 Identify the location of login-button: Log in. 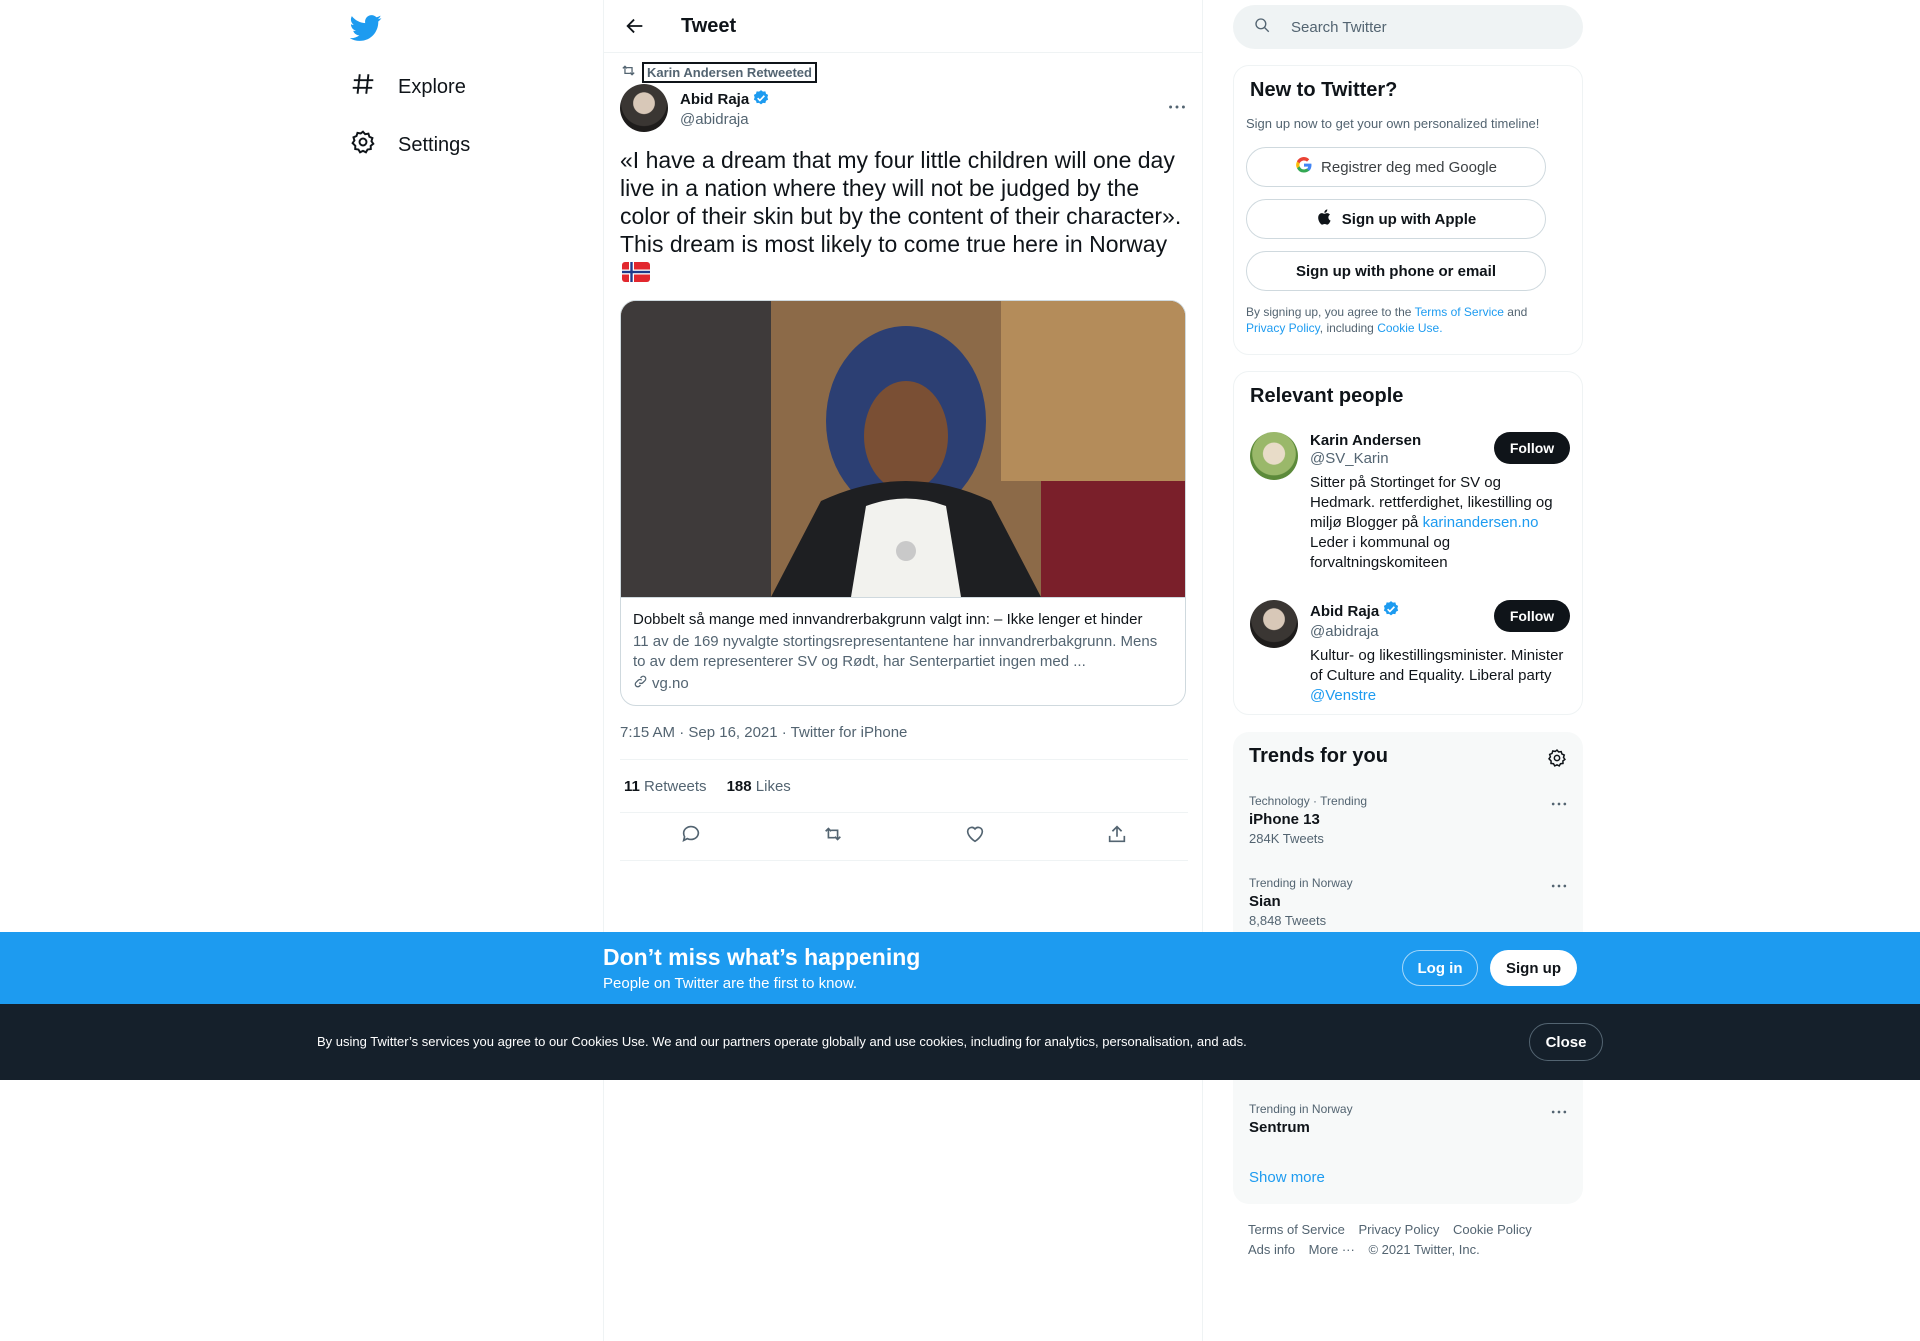
(1440, 968).